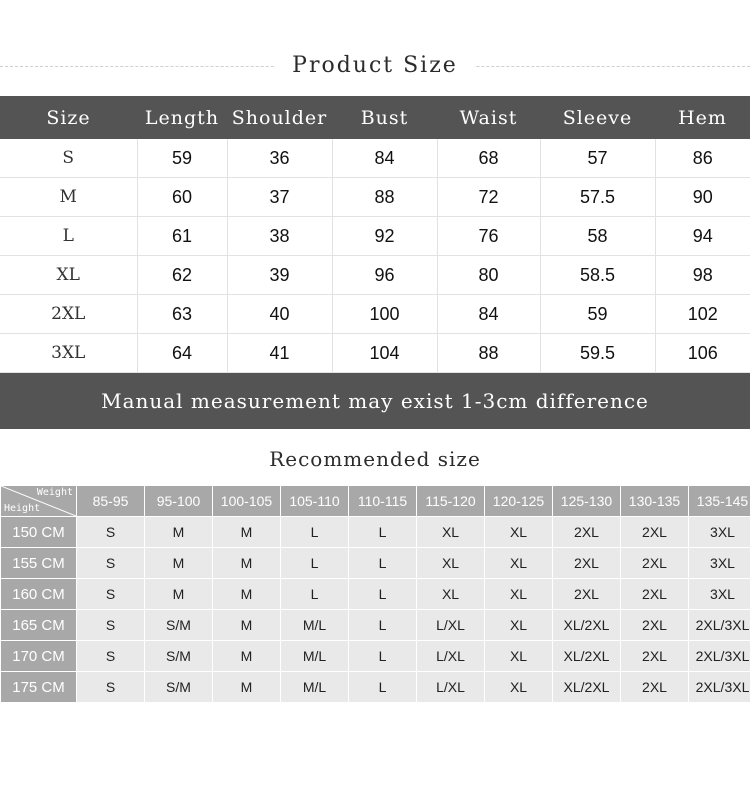 This screenshot has height=790, width=750. What do you see at coordinates (69, 353) in the screenshot?
I see `cell-size: 3XL` at bounding box center [69, 353].